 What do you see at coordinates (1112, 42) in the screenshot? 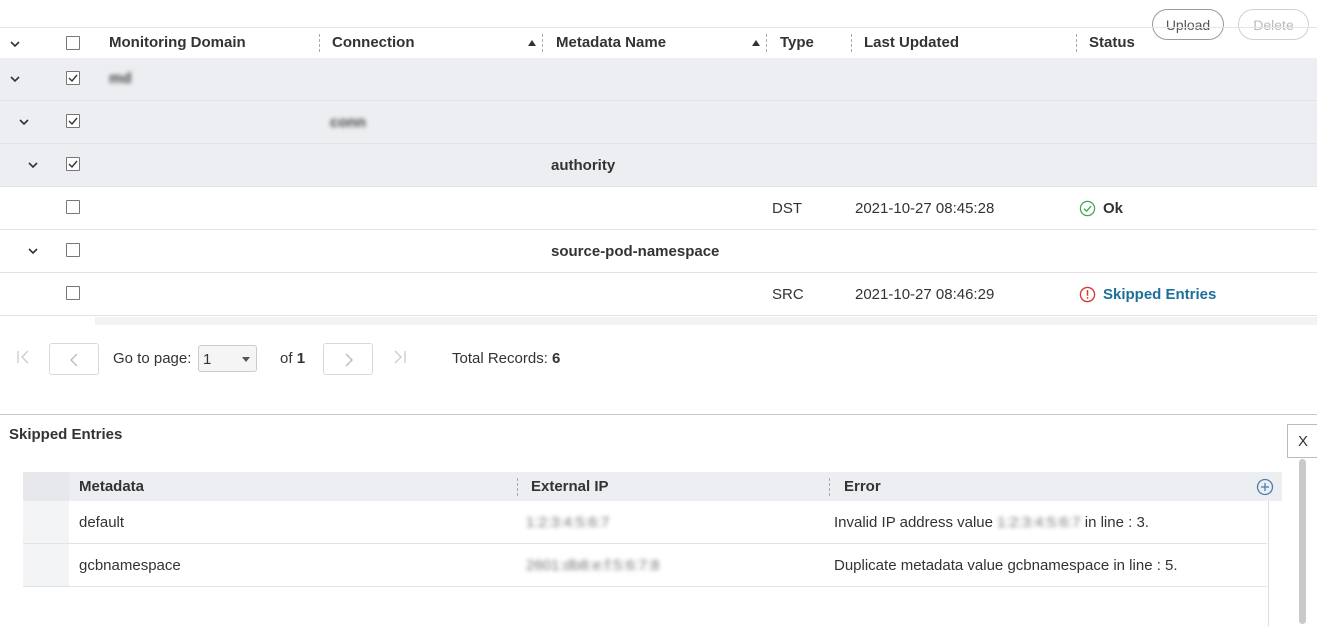
I see `col-status: Status` at bounding box center [1112, 42].